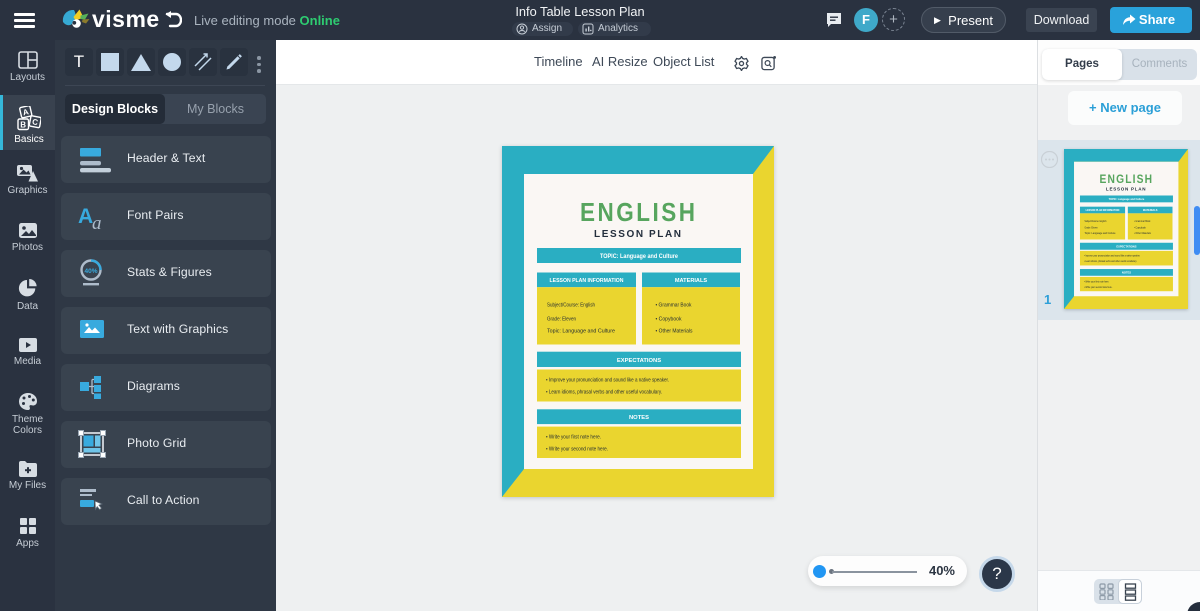  What do you see at coordinates (35, 122) in the screenshot?
I see `svg-text: C` at bounding box center [35, 122].